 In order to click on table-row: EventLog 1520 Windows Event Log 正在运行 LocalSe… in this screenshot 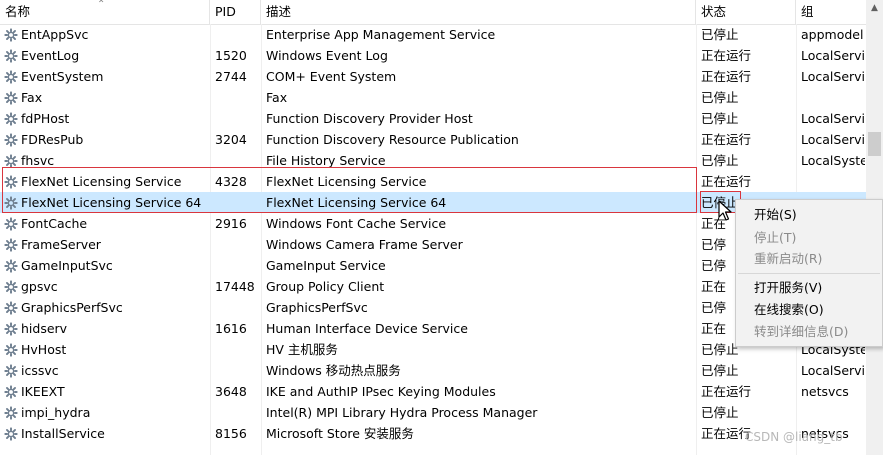, I will do `click(433, 55)`.